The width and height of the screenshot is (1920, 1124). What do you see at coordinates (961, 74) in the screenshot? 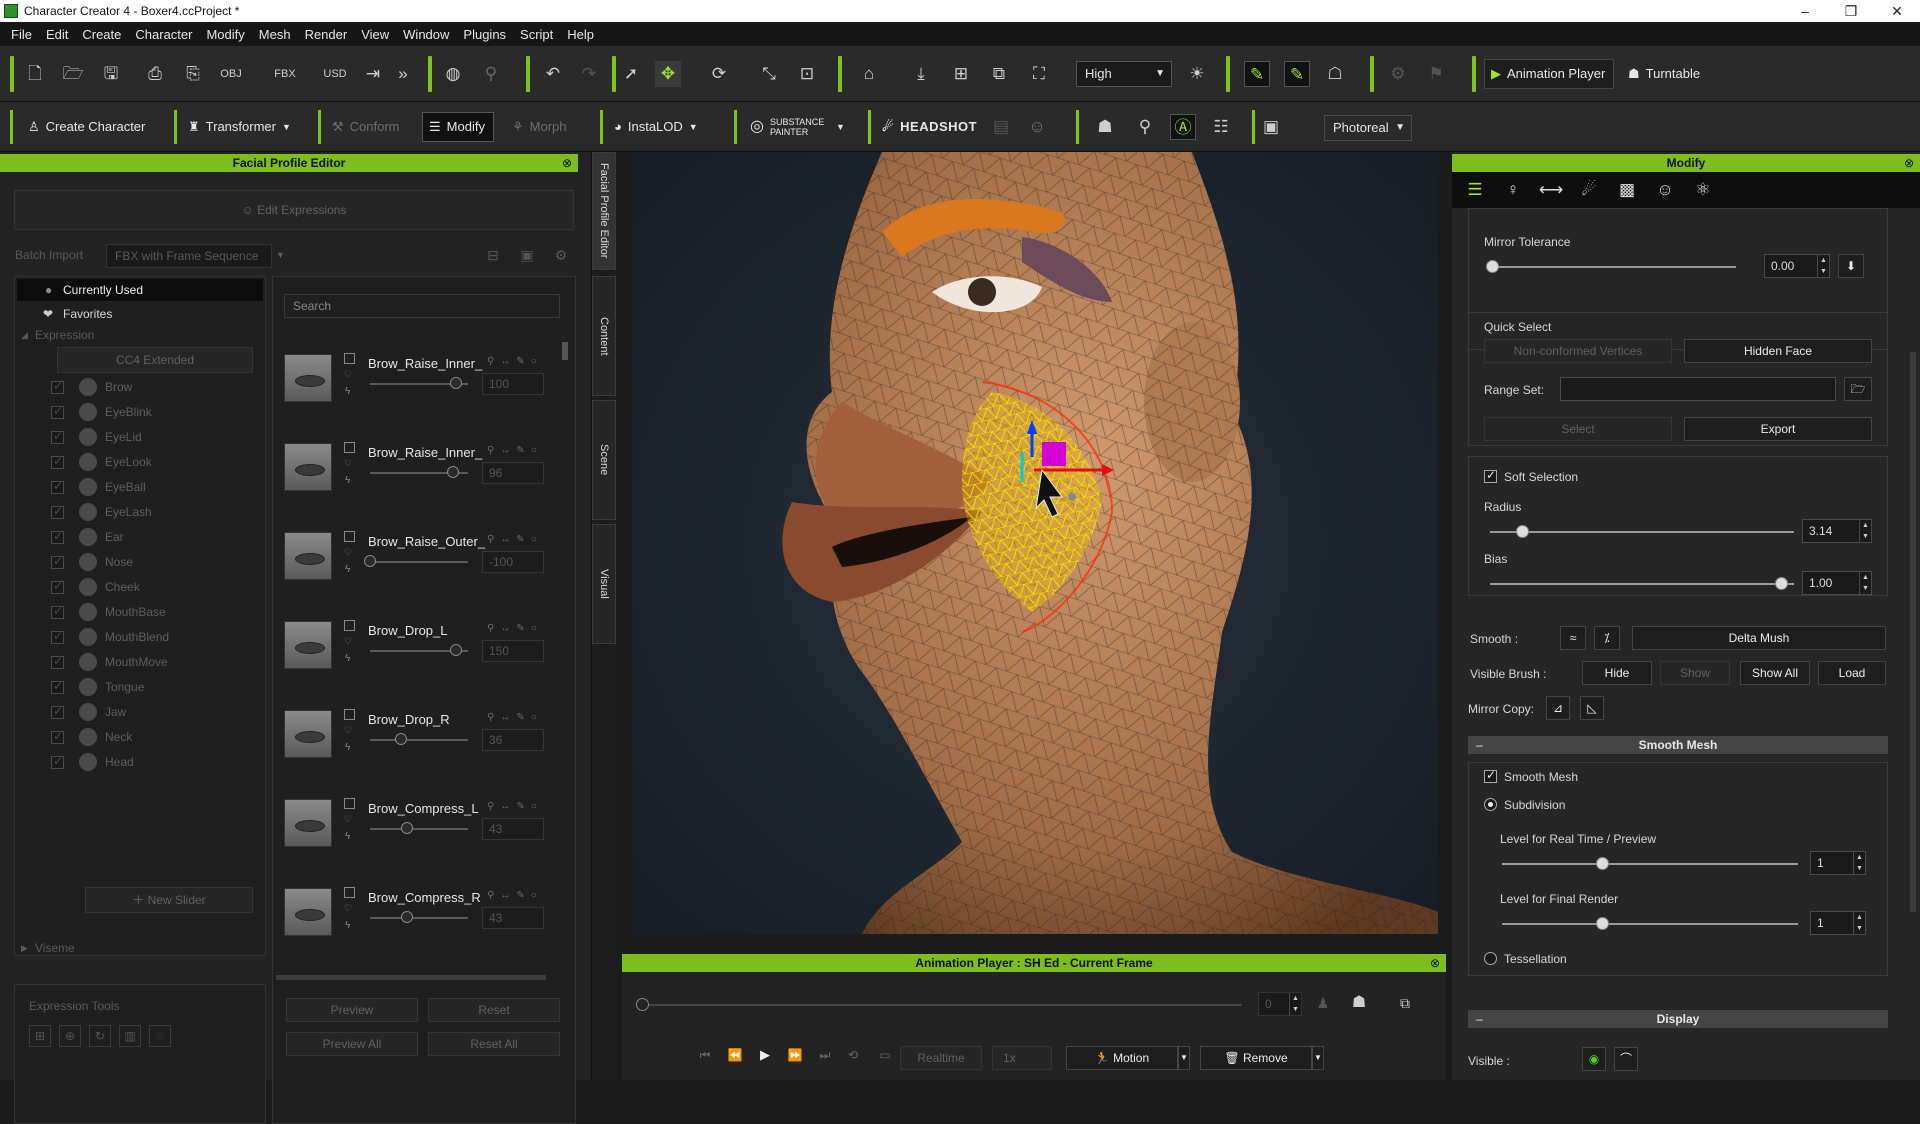
I see `frame-selected-icon: ⊞` at bounding box center [961, 74].